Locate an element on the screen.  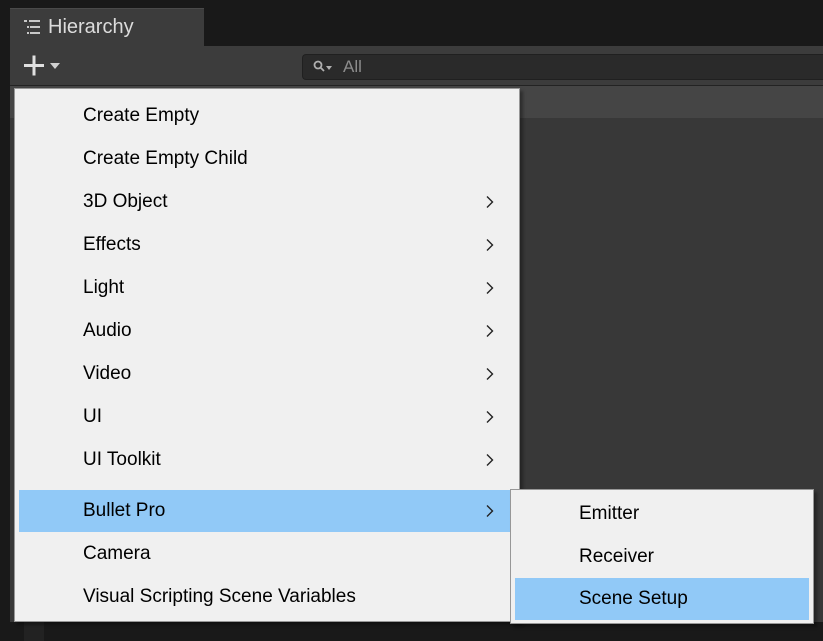
list-icon is located at coordinates (32, 27).